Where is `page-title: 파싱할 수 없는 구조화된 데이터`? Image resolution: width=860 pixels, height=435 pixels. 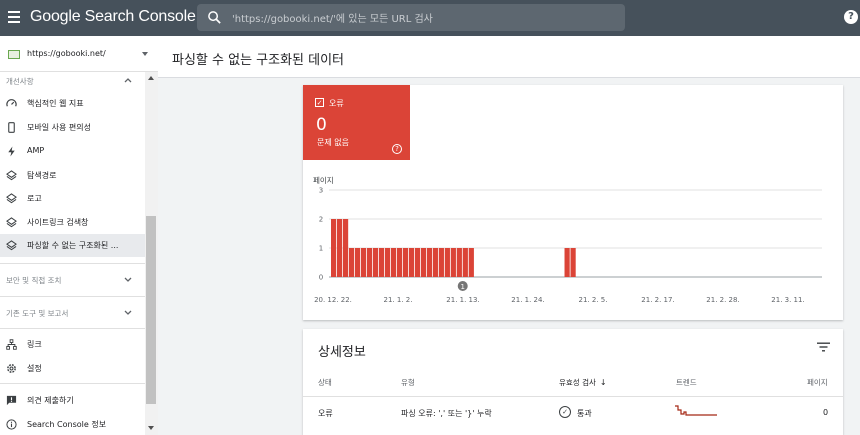
page-title: 파싱할 수 없는 구조화된 데이터 is located at coordinates (258, 60).